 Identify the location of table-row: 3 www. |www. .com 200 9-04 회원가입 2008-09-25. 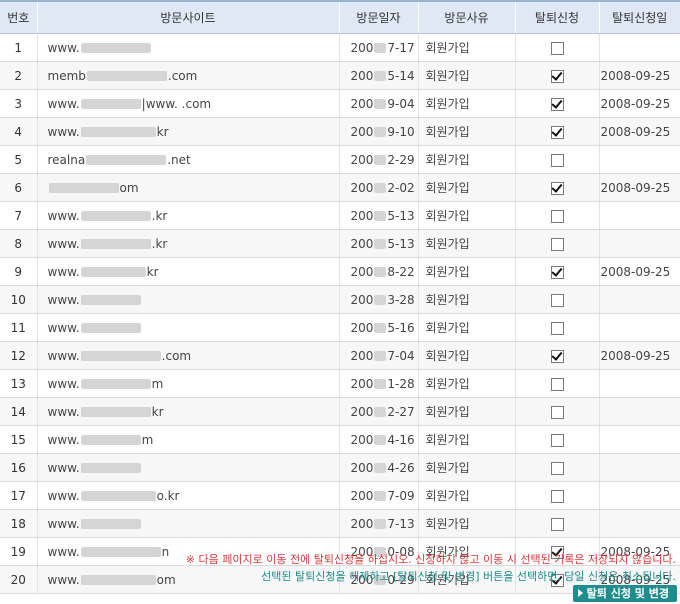
(340, 103).